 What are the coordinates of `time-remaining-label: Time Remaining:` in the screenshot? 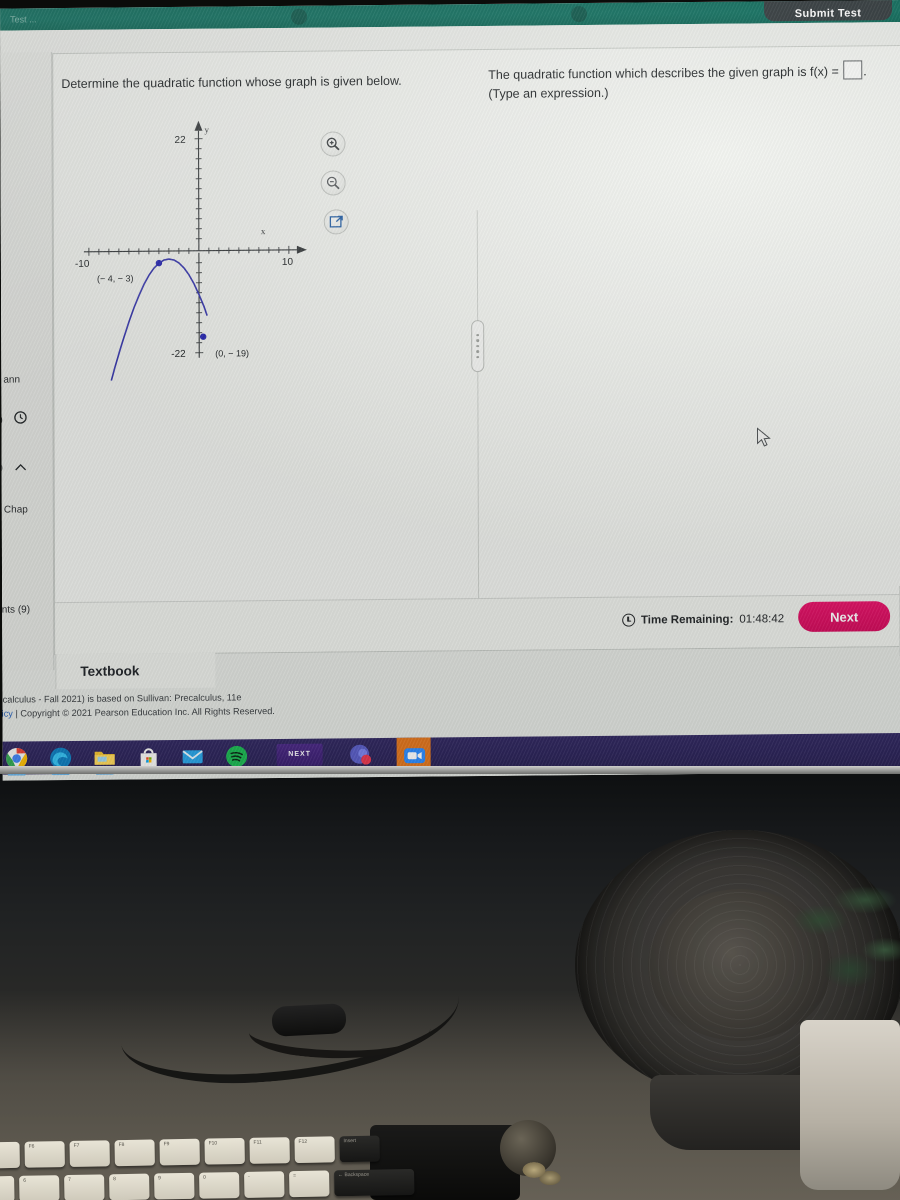 It's located at (687, 620).